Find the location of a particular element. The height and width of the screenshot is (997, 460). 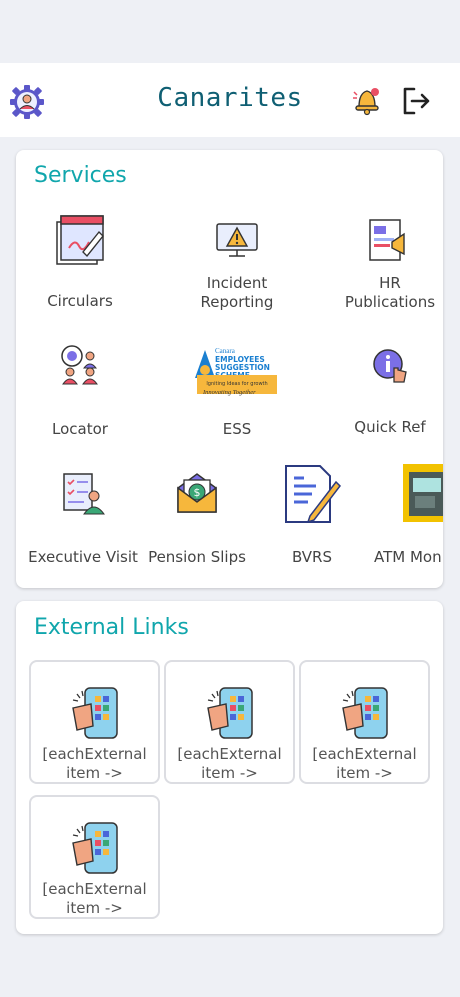

services-title: Services is located at coordinates (80, 175).